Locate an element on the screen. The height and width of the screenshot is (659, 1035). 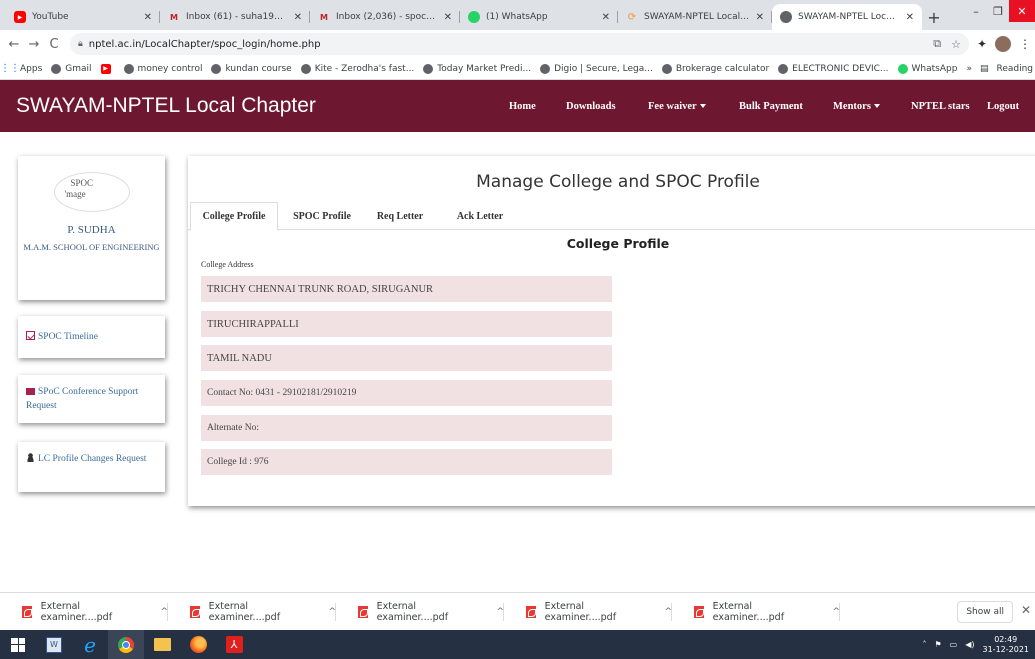
star-icon: ☆ is located at coordinates (956, 44).